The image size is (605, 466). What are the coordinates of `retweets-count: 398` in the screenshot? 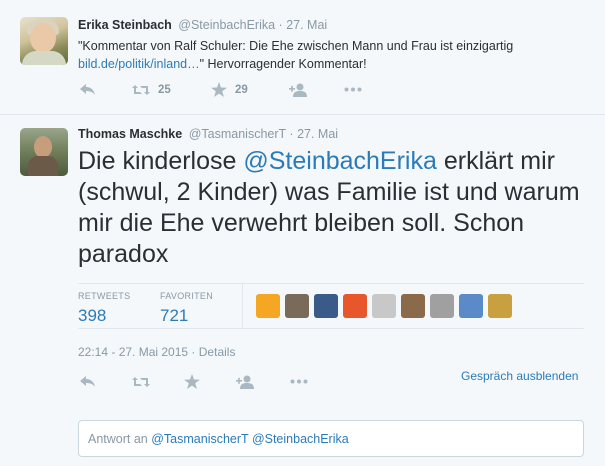 It's located at (92, 315).